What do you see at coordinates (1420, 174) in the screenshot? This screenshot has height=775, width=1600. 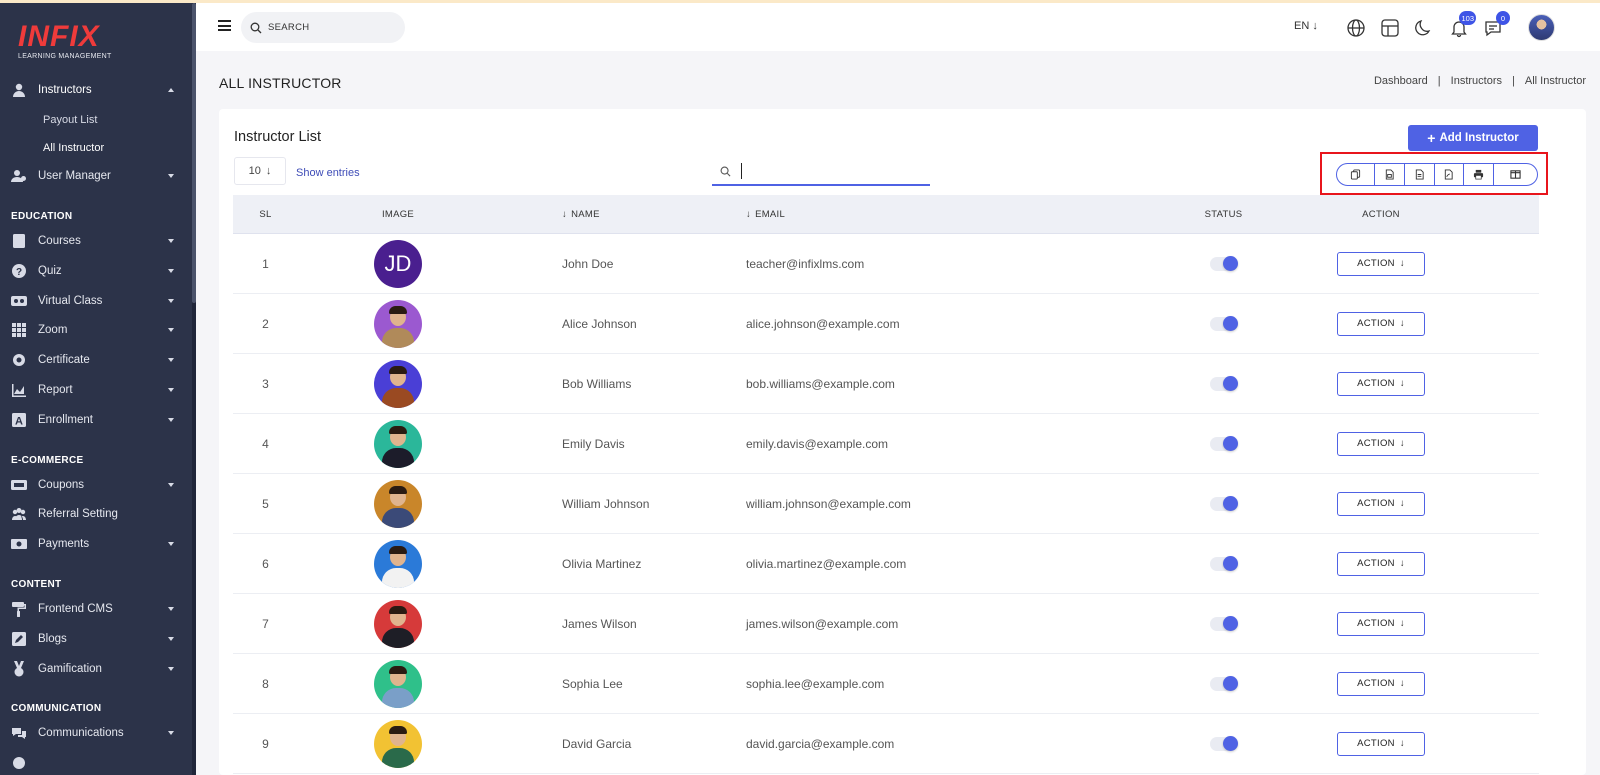 I see `excel-button` at bounding box center [1420, 174].